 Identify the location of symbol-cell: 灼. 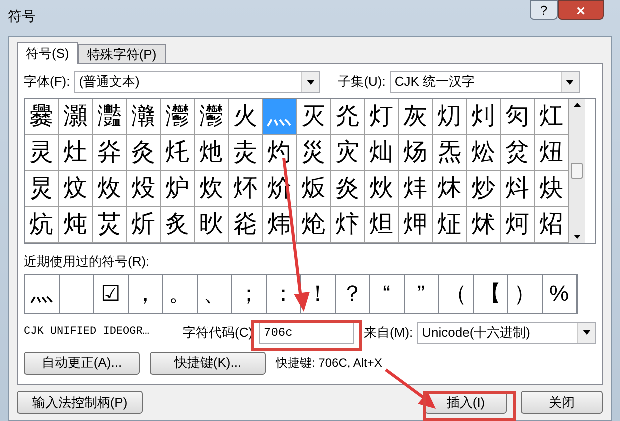
(280, 153).